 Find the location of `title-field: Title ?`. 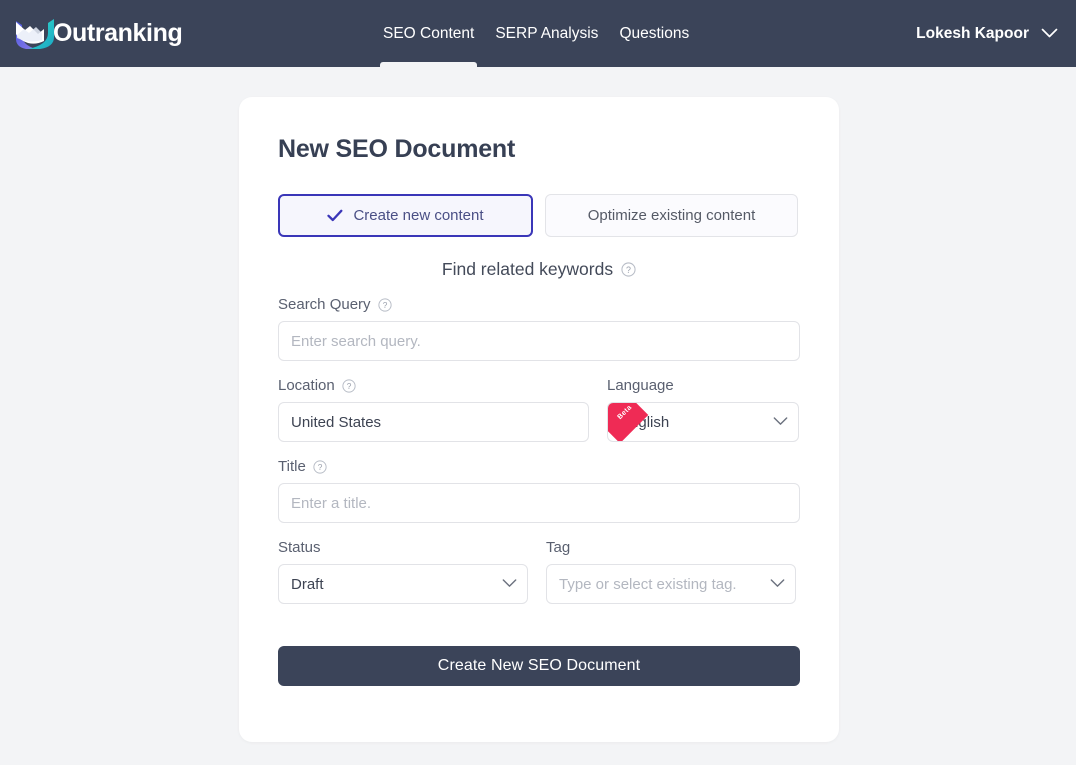

title-field: Title ? is located at coordinates (539, 490).